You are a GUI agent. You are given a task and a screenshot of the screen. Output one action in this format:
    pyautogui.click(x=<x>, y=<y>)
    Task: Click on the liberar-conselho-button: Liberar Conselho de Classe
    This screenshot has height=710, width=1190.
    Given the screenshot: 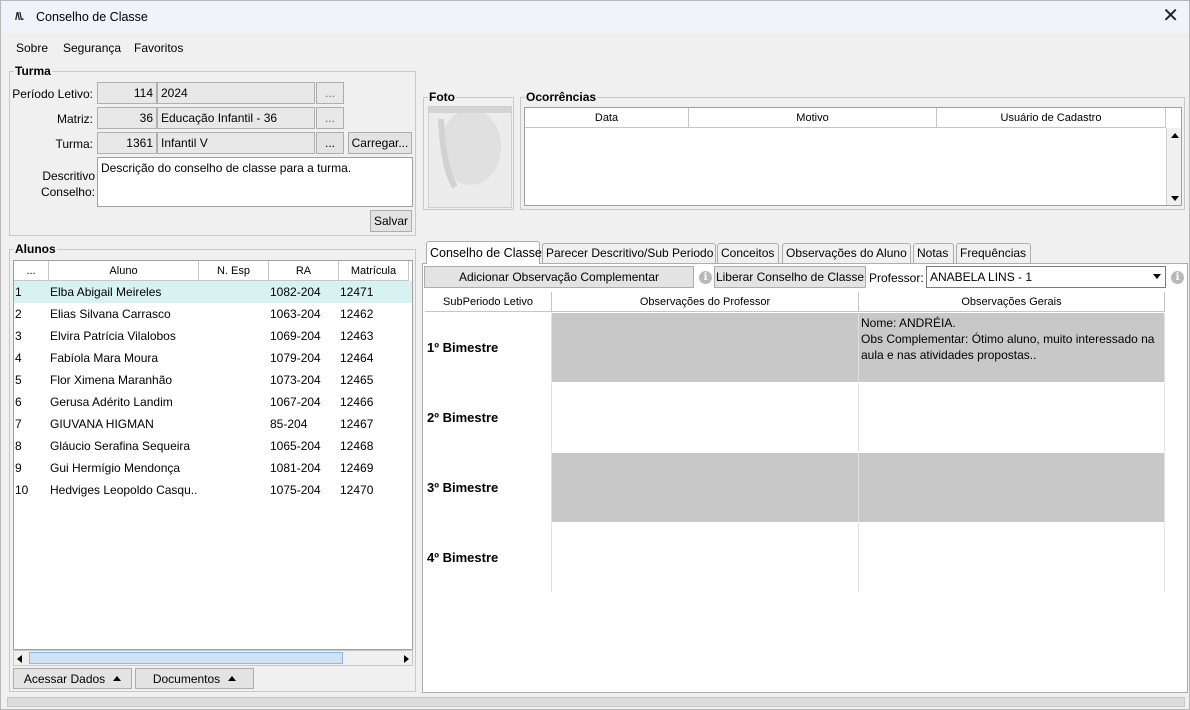 What is the action you would take?
    pyautogui.click(x=790, y=277)
    